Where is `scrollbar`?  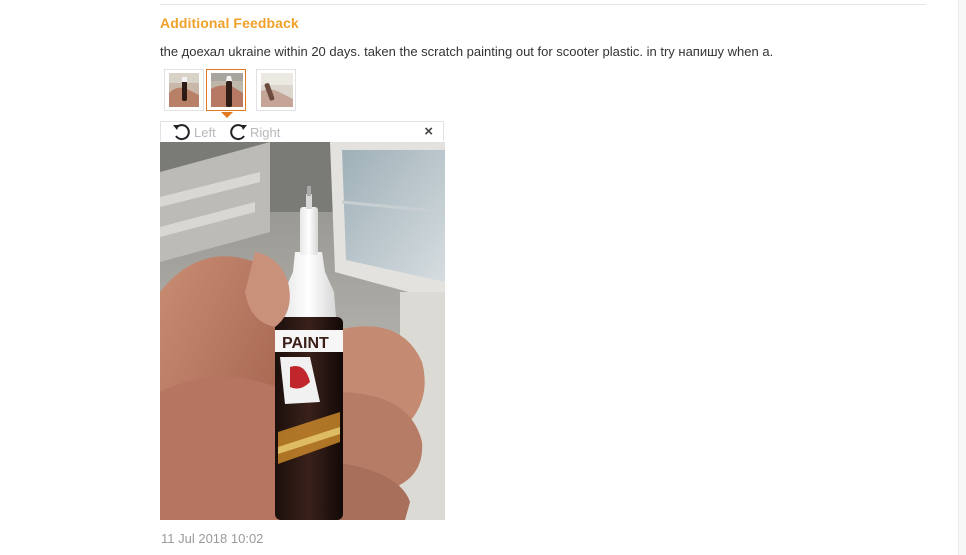 scrollbar is located at coordinates (962, 277).